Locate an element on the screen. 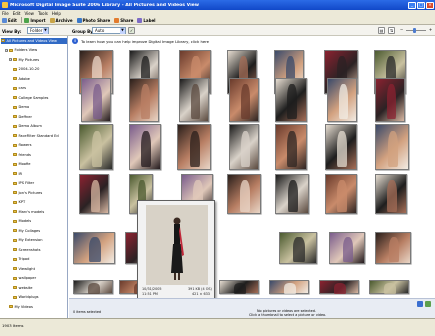  slideshow-icon is located at coordinates (428, 304).